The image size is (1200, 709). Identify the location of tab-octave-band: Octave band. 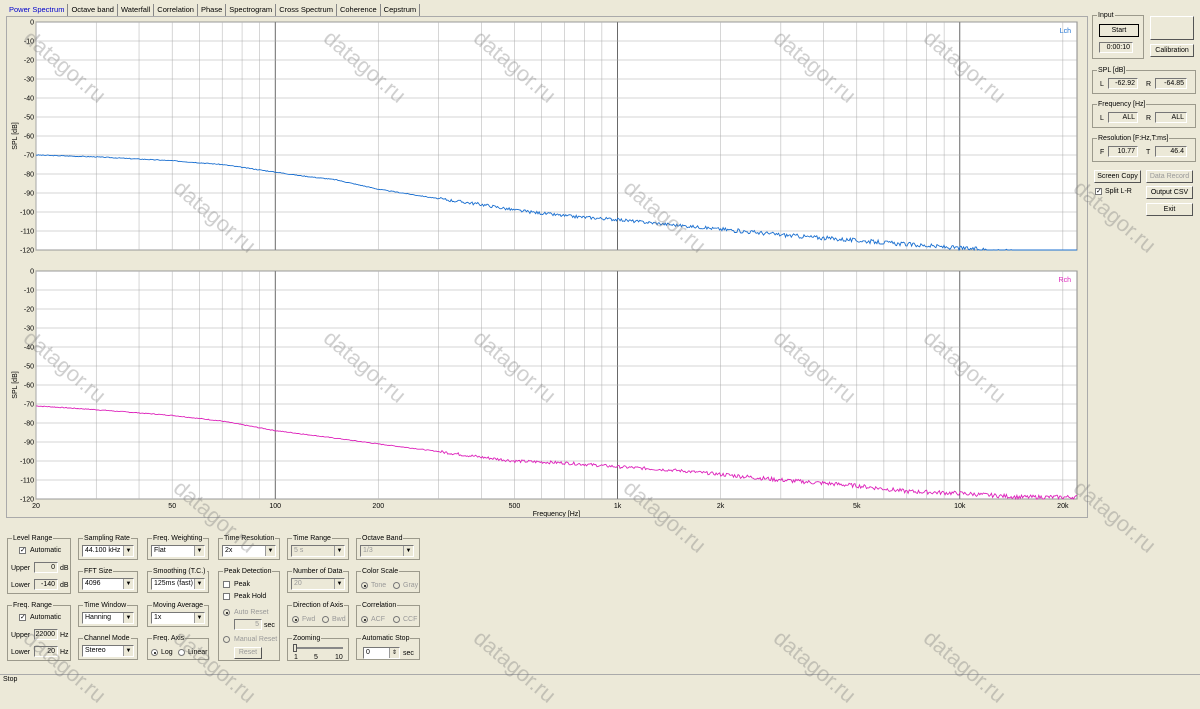
(93, 10).